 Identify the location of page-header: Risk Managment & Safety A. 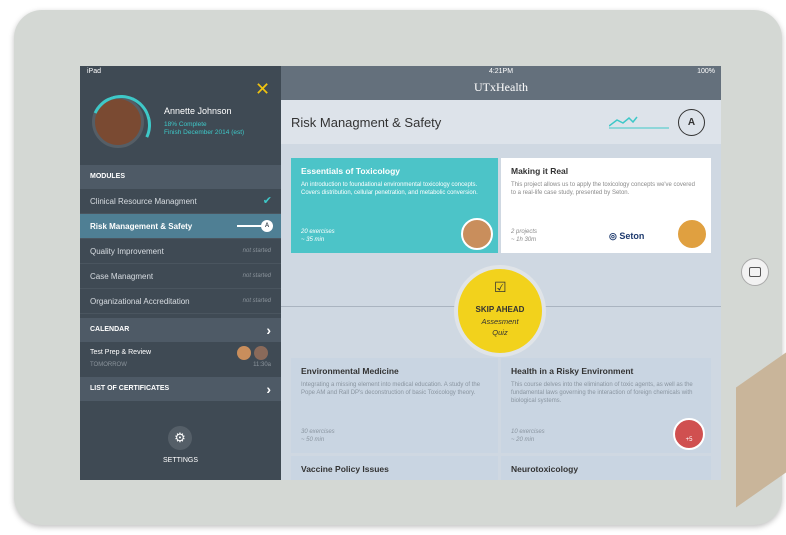
(501, 122).